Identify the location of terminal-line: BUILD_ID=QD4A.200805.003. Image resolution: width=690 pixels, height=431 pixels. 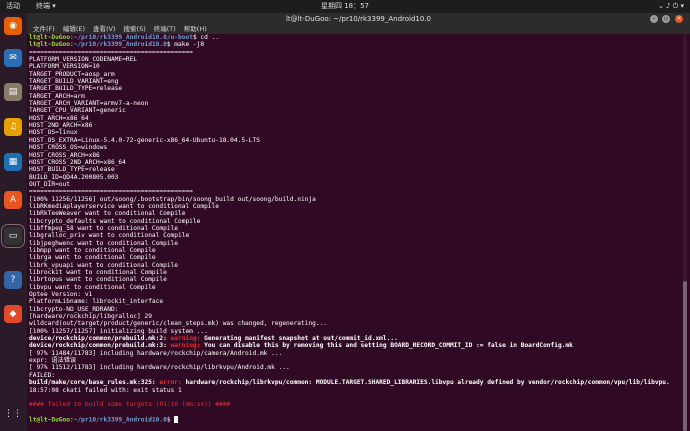
(74, 177).